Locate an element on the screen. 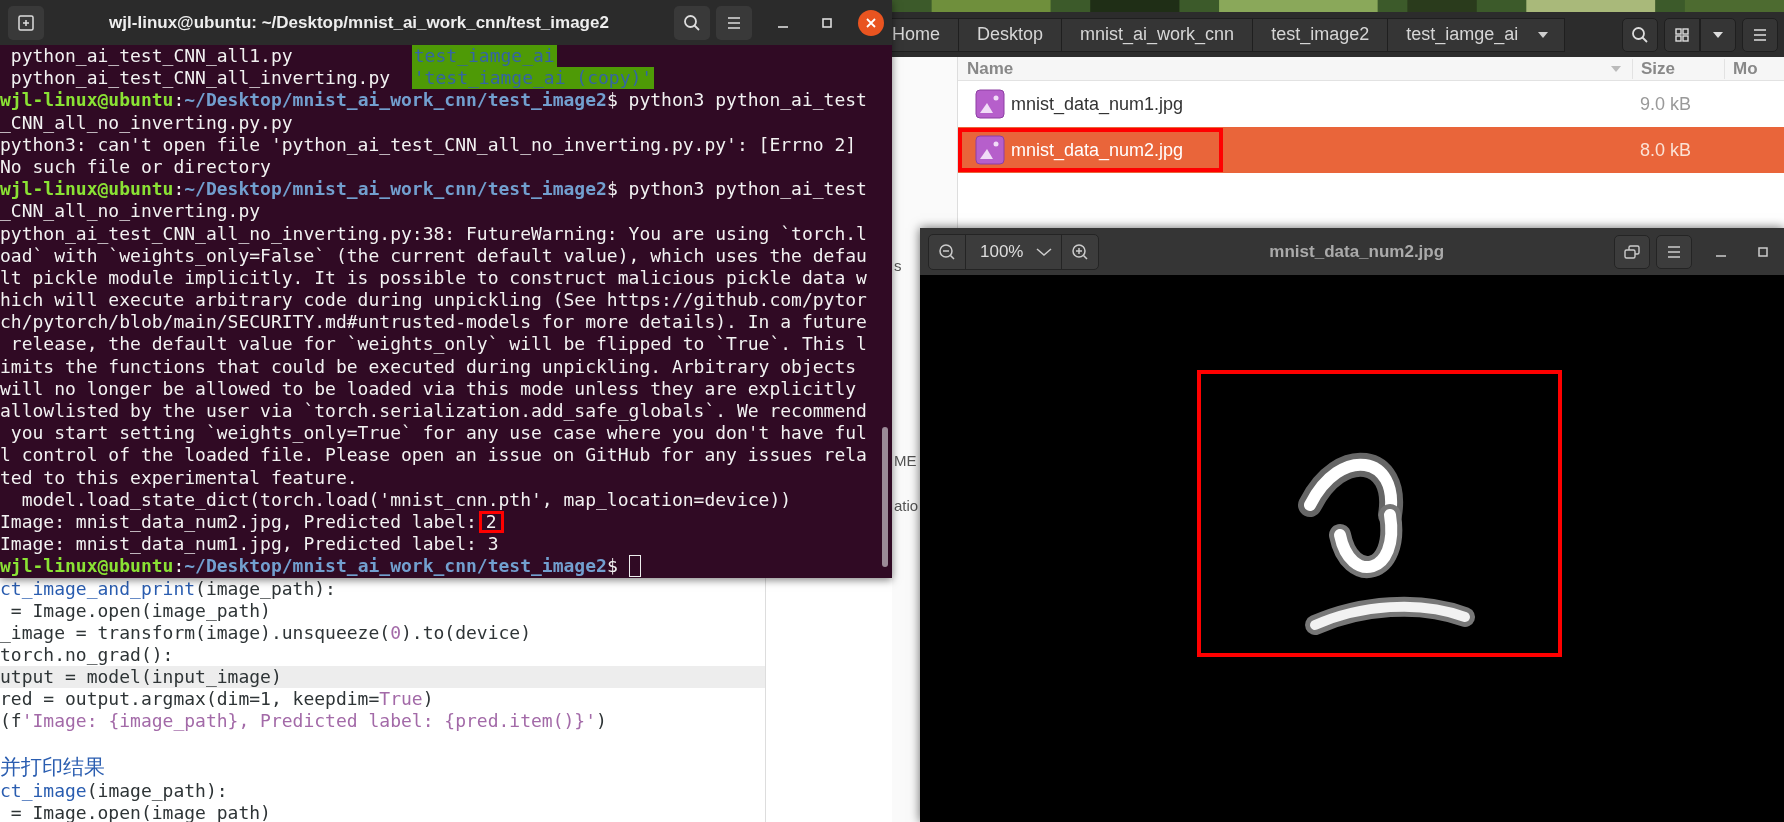 The image size is (1784, 822). output-line: allowlisted by the user via `torch.serialization.add_safe_globals`. We recommend is located at coordinates (433, 411).